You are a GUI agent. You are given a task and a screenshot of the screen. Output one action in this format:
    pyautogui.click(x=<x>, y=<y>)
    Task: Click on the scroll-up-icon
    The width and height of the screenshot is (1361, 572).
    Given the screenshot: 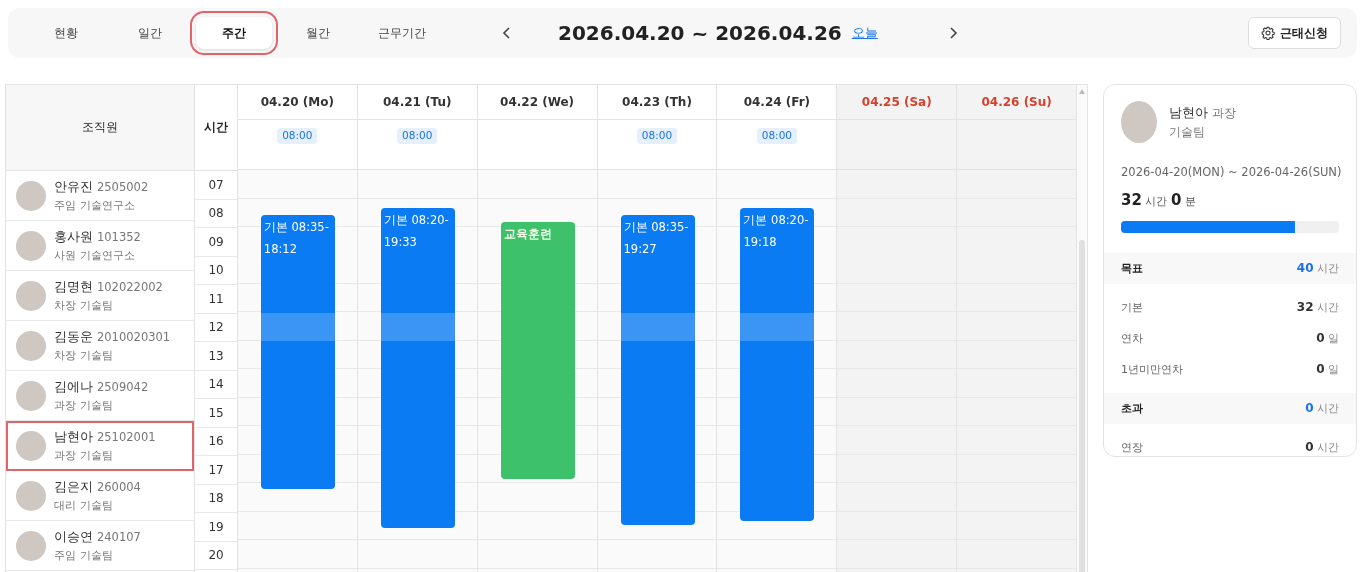 What is the action you would take?
    pyautogui.click(x=1082, y=91)
    